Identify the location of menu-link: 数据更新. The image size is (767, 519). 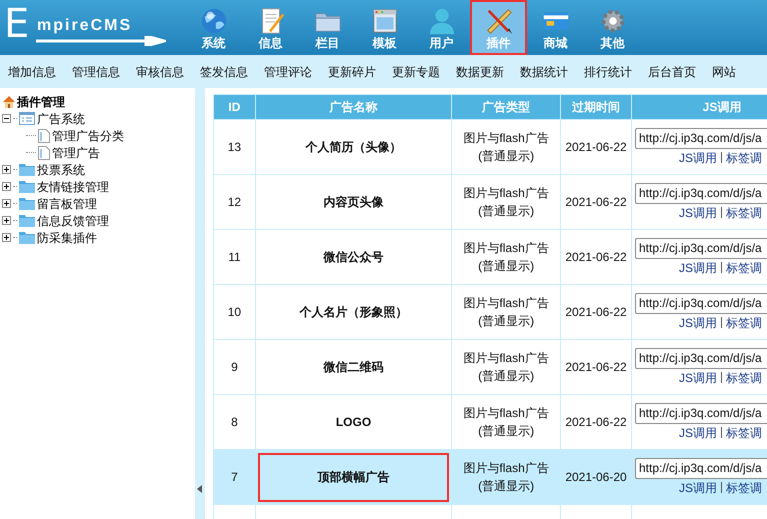
(480, 71).